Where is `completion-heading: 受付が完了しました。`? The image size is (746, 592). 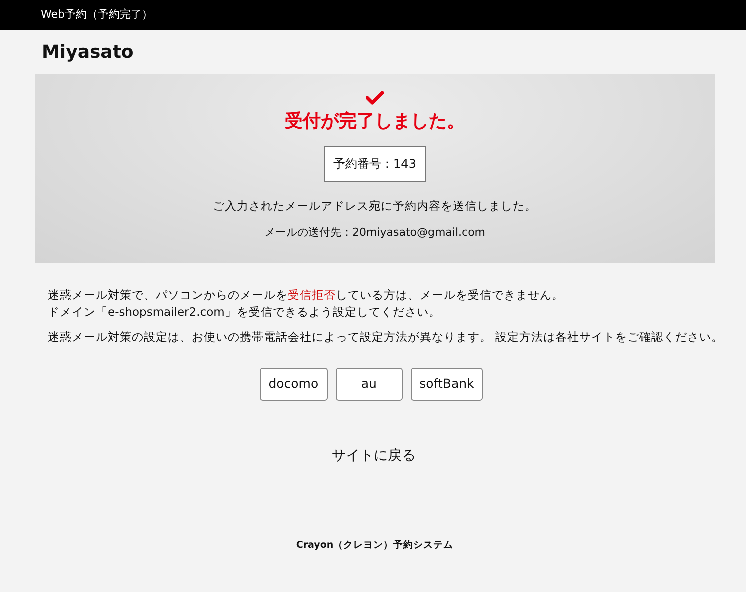
completion-heading: 受付が完了しました。 is located at coordinates (375, 121).